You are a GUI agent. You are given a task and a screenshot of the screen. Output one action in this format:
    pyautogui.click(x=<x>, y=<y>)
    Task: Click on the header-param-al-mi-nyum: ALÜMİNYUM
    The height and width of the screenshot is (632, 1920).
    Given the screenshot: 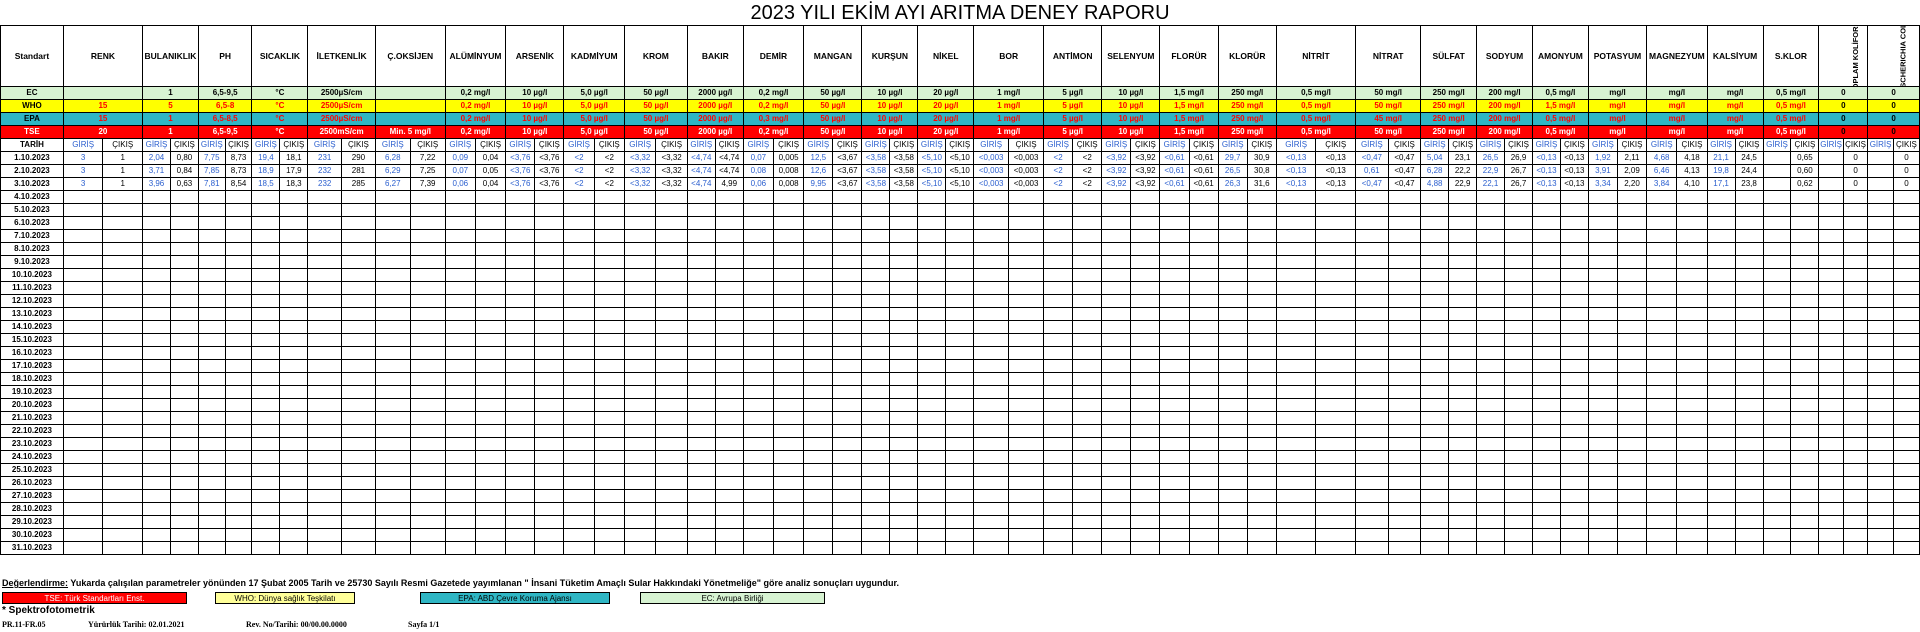 What is the action you would take?
    pyautogui.click(x=475, y=56)
    